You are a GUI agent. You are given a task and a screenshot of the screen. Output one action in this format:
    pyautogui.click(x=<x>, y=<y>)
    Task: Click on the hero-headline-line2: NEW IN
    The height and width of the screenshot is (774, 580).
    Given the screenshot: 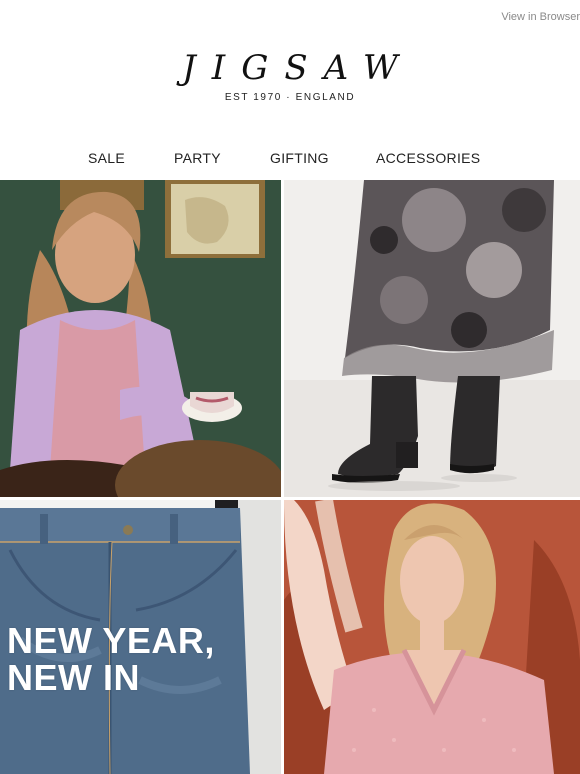 What is the action you would take?
    pyautogui.click(x=73, y=677)
    